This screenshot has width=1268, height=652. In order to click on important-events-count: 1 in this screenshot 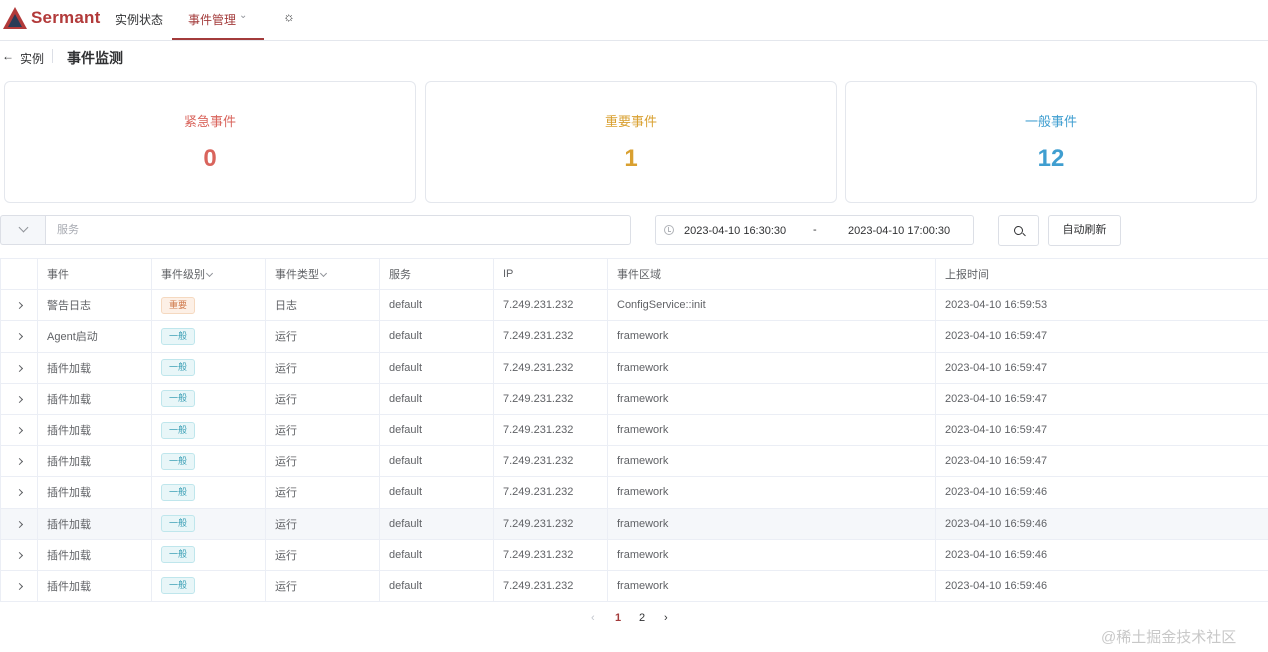, I will do `click(631, 158)`.